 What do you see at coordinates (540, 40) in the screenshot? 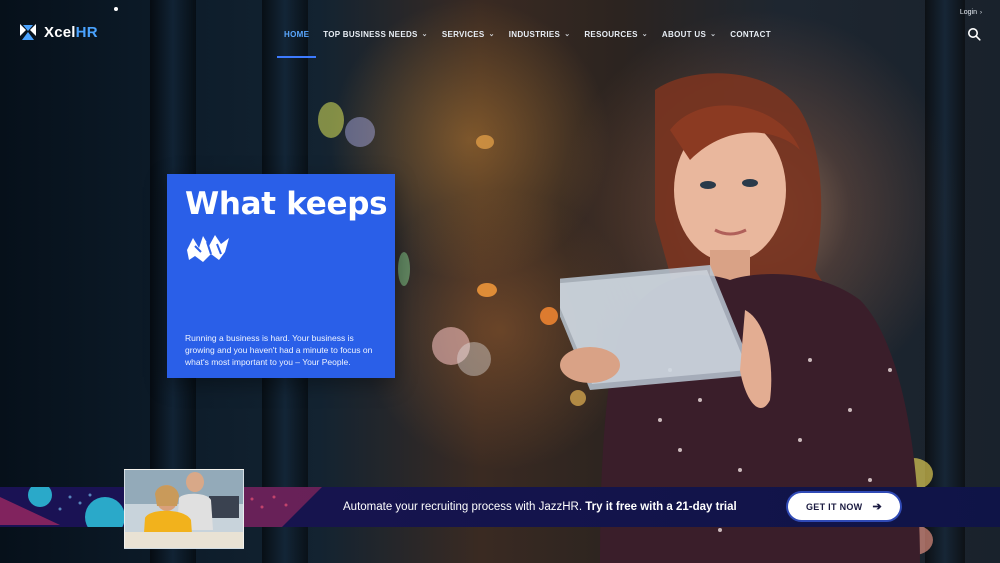
I see `nav-item-industries: INDUSTRIES ⌄` at bounding box center [540, 40].